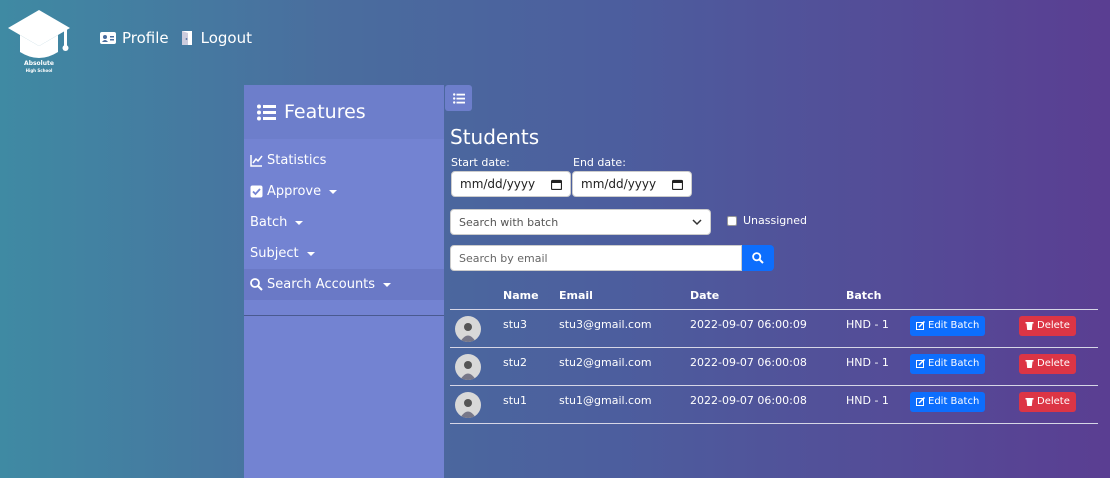 The width and height of the screenshot is (1110, 478). Describe the element at coordinates (768, 296) in the screenshot. I see `header-date: Date` at that location.